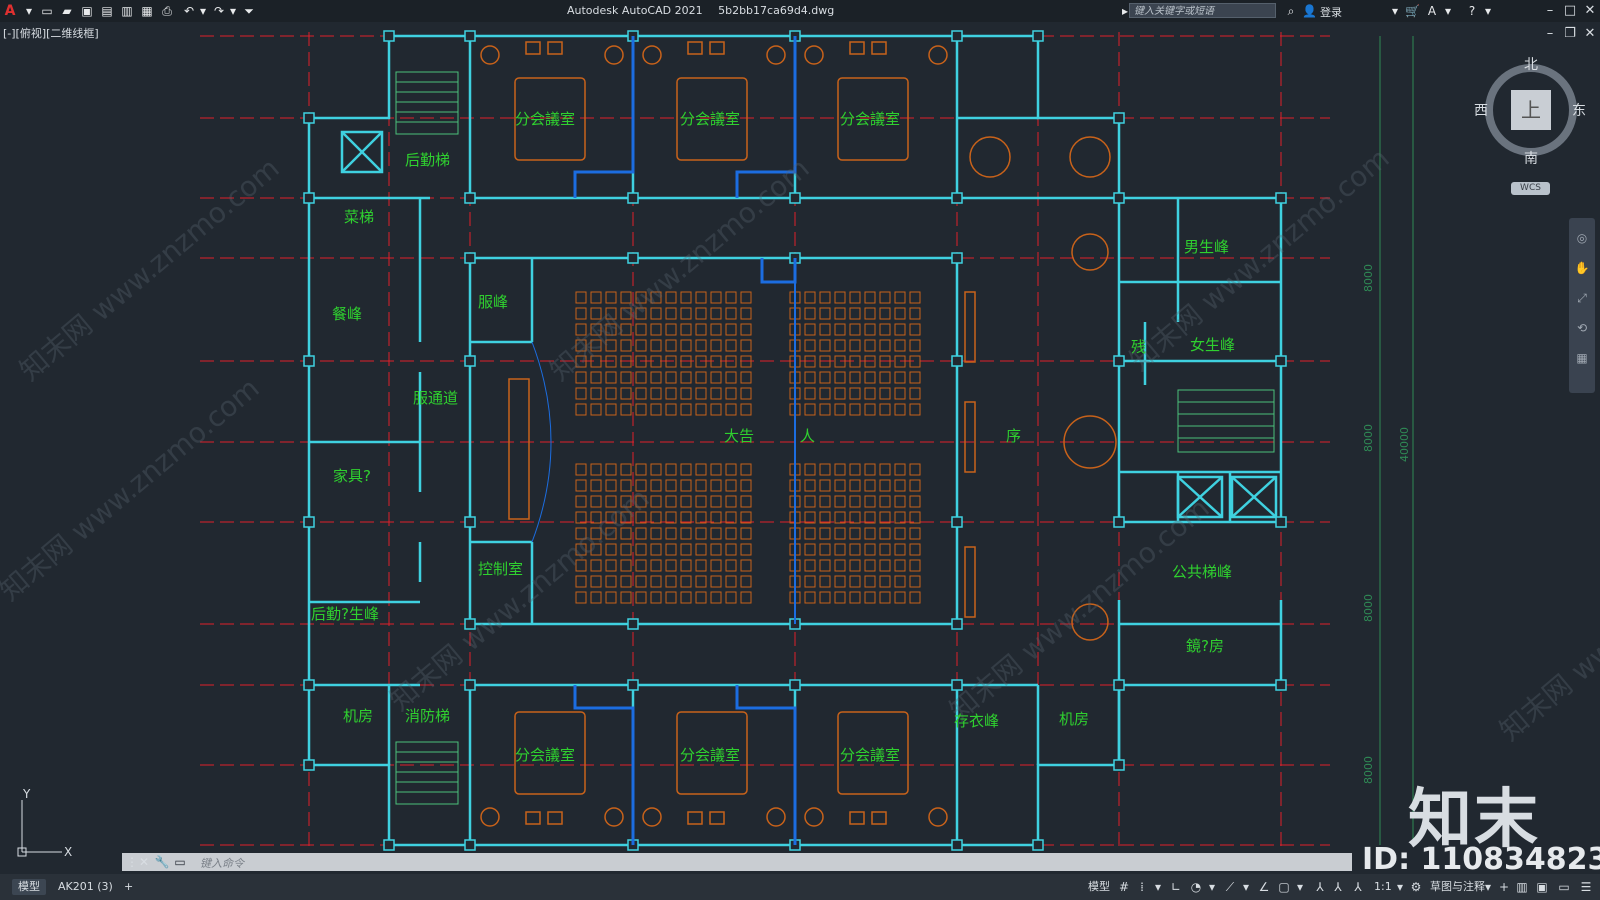 Image resolution: width=1600 pixels, height=900 pixels. Describe the element at coordinates (1309, 11) in the screenshot. I see `user-icon: 👤` at that location.